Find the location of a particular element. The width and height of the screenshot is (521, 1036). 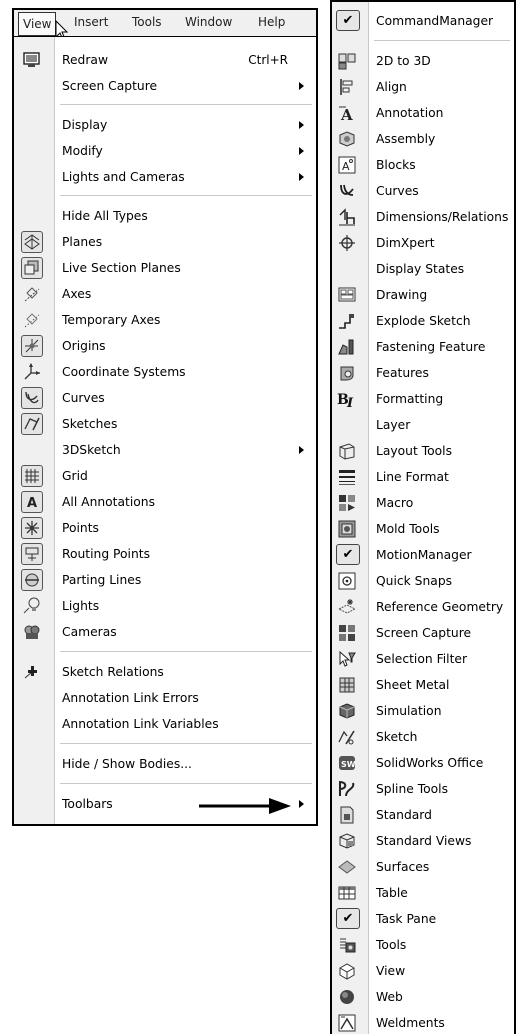

menu-window: Window is located at coordinates (208, 22).